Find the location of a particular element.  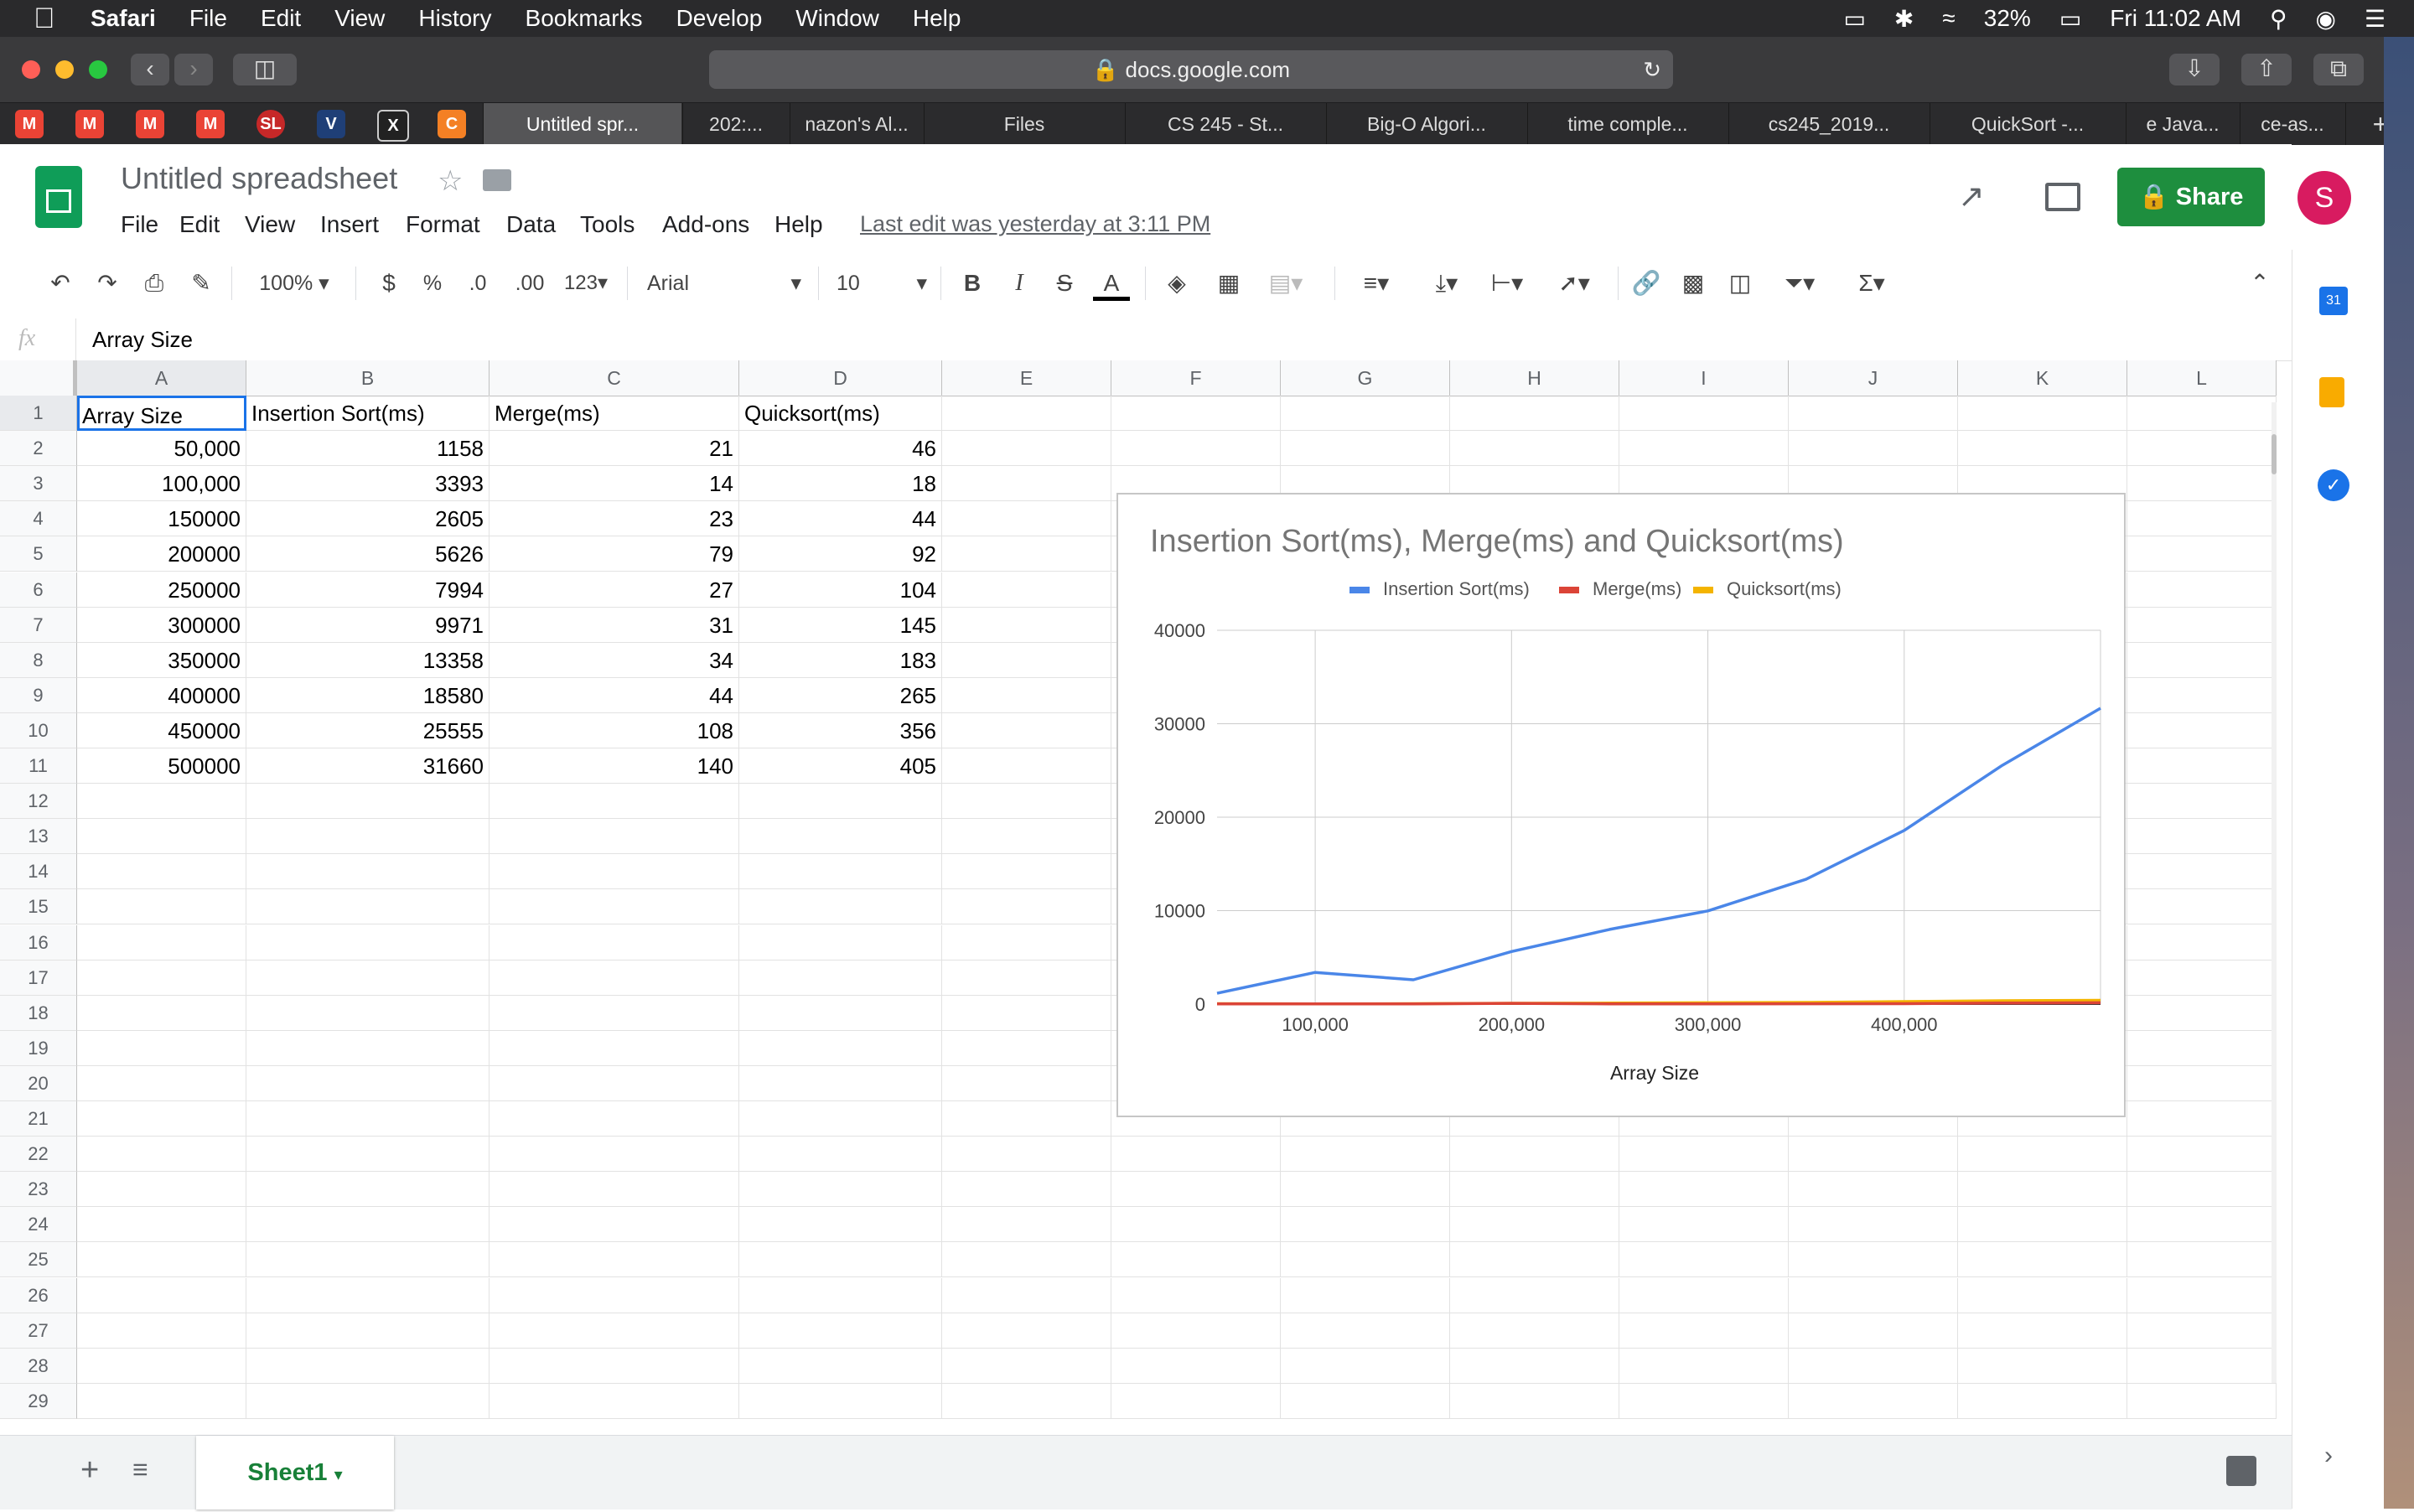

tab-item: Files is located at coordinates (1024, 124).